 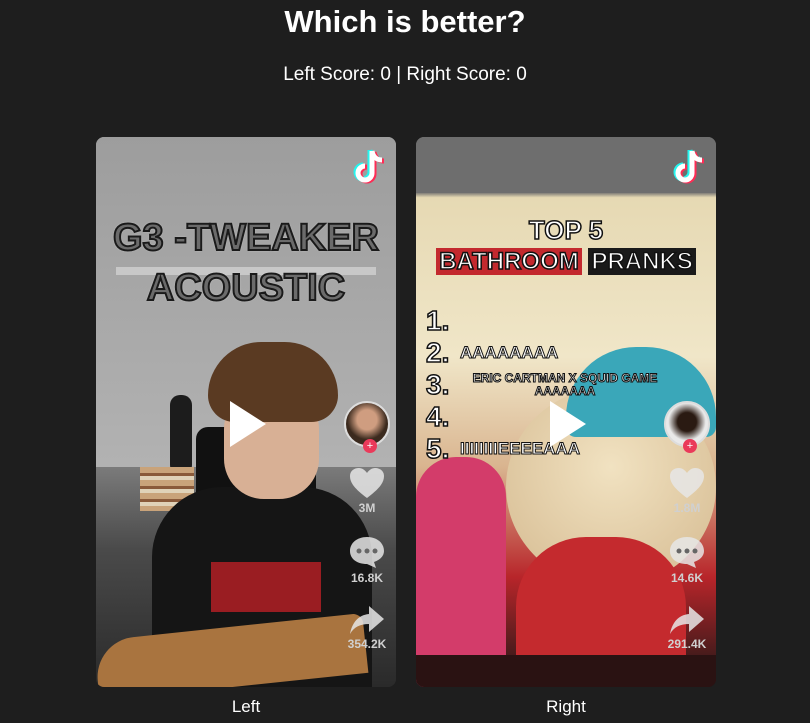 I want to click on comment-count: 16.8K, so click(x=367, y=578).